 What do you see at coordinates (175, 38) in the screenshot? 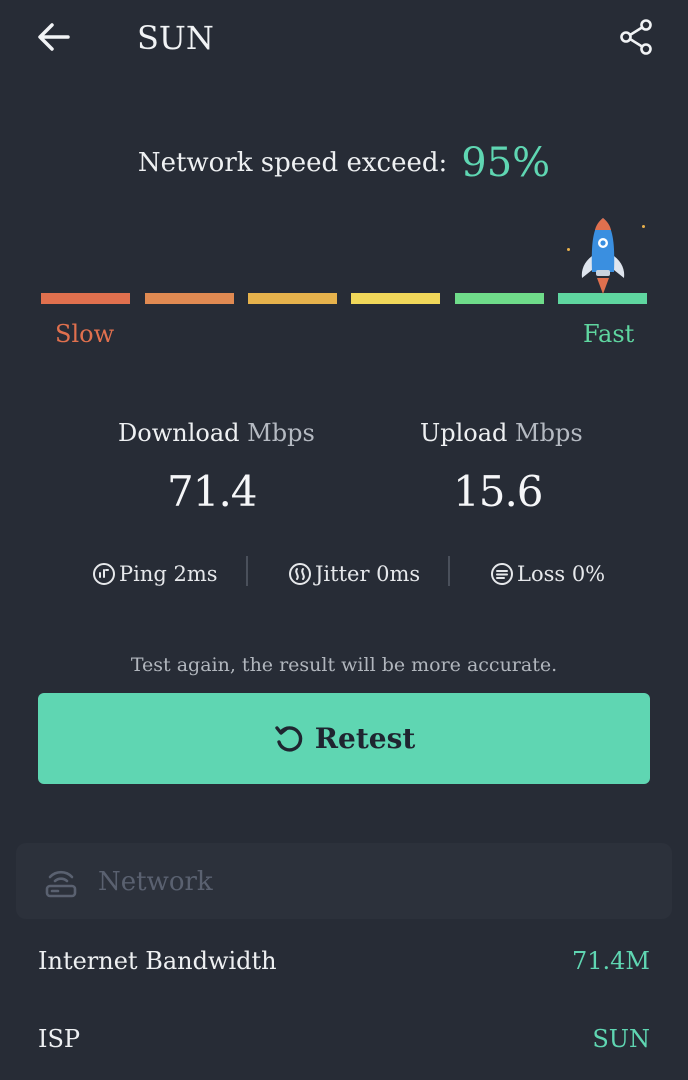
I see `page-title: SUN` at bounding box center [175, 38].